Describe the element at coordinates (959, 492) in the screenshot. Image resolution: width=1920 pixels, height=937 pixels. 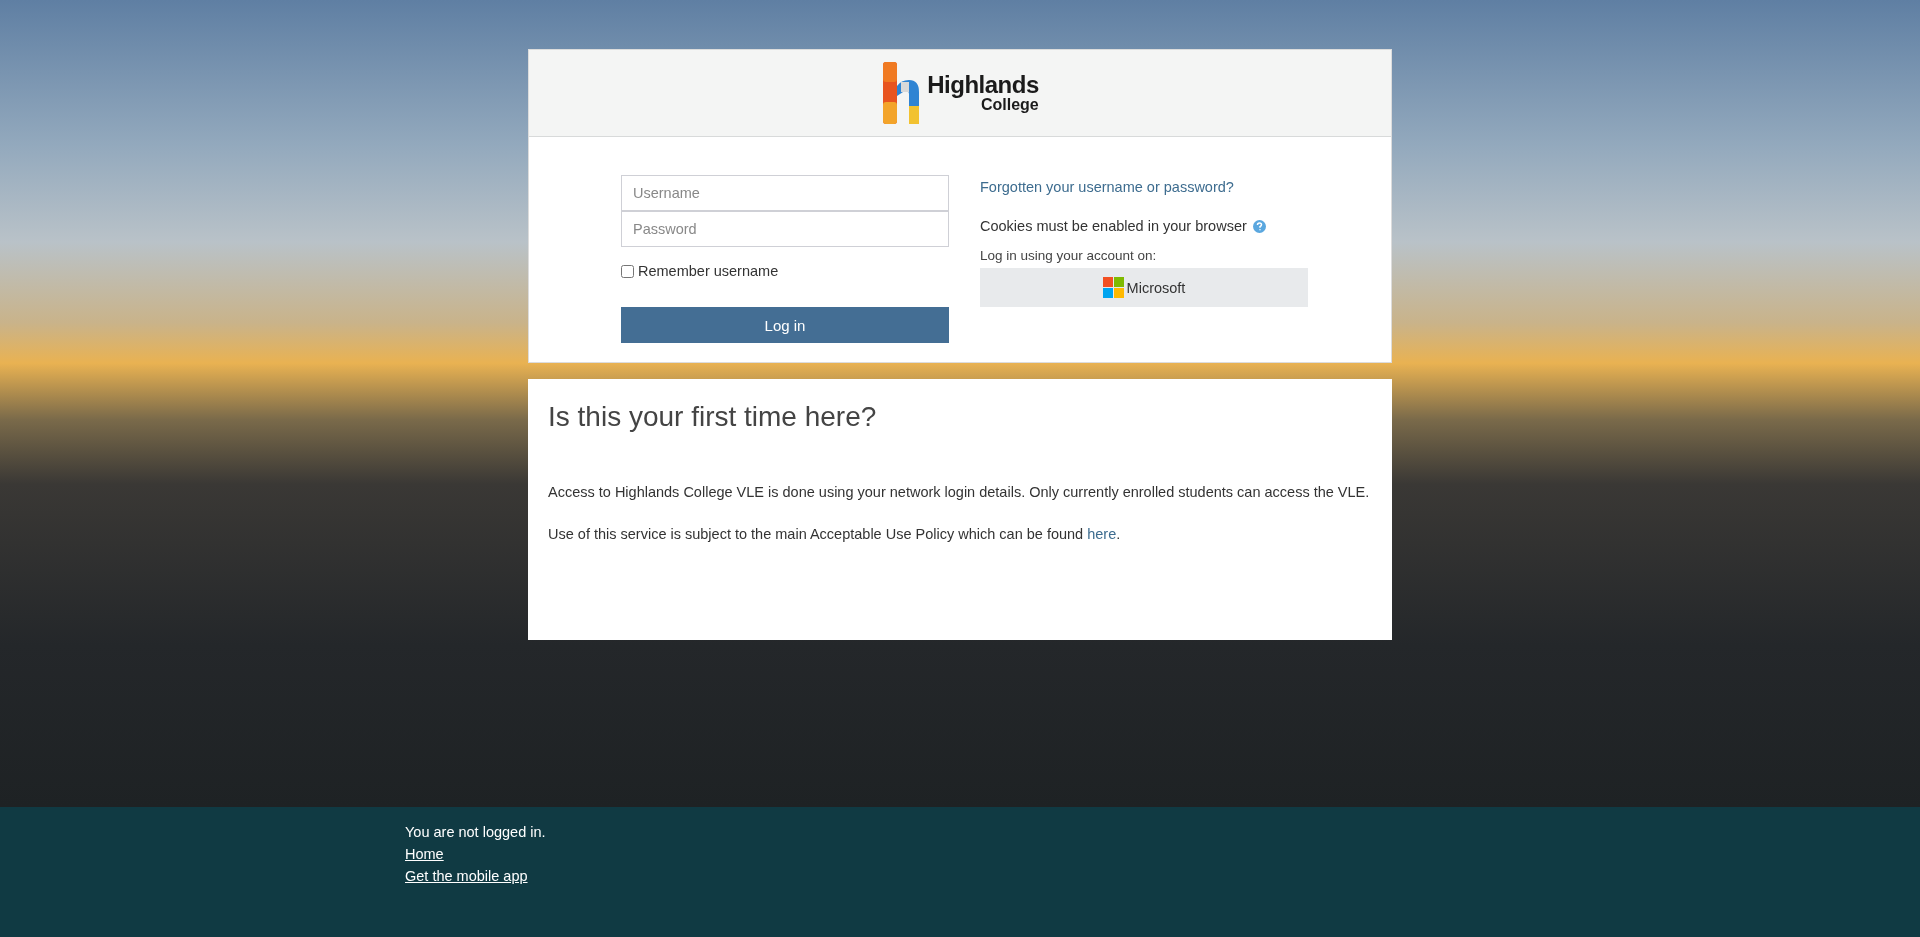
I see `info-paragraph: Access to Highlands College VLE is done using your network login details. Only currently enrolled students can access the VLE.` at that location.